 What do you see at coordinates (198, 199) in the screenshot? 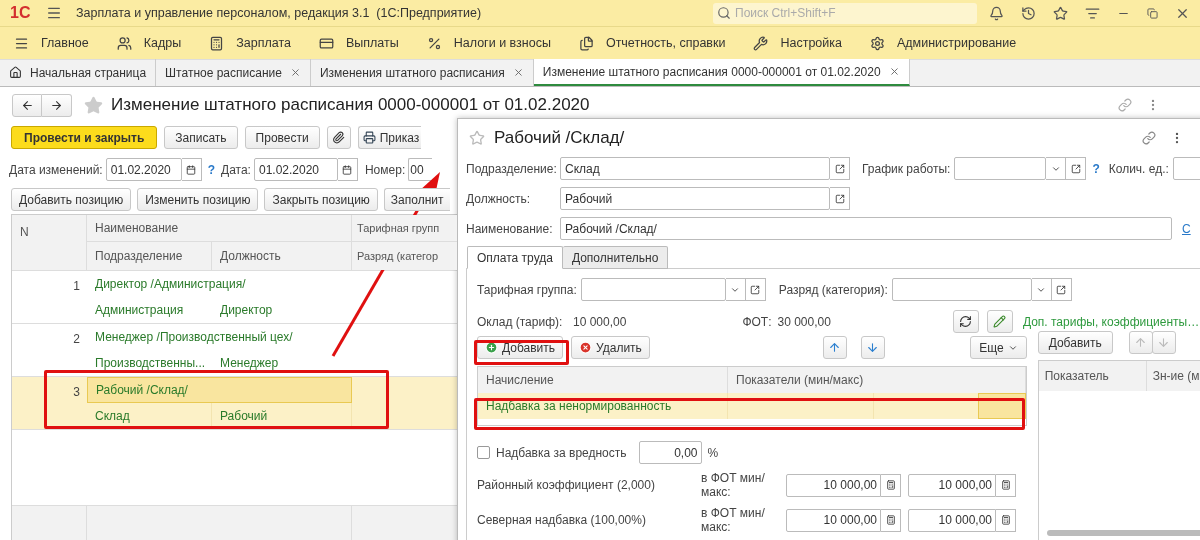
I see `position-button: Изменить позицию` at bounding box center [198, 199].